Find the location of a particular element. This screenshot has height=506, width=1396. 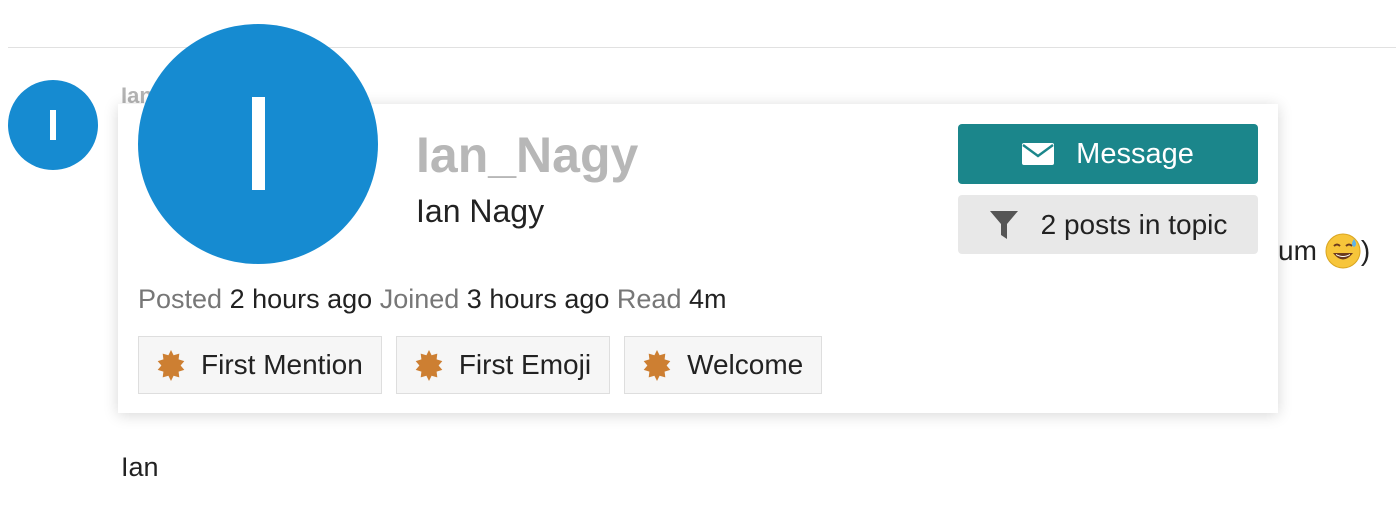

user-card-full-name: Ian Nagy is located at coordinates (480, 211).